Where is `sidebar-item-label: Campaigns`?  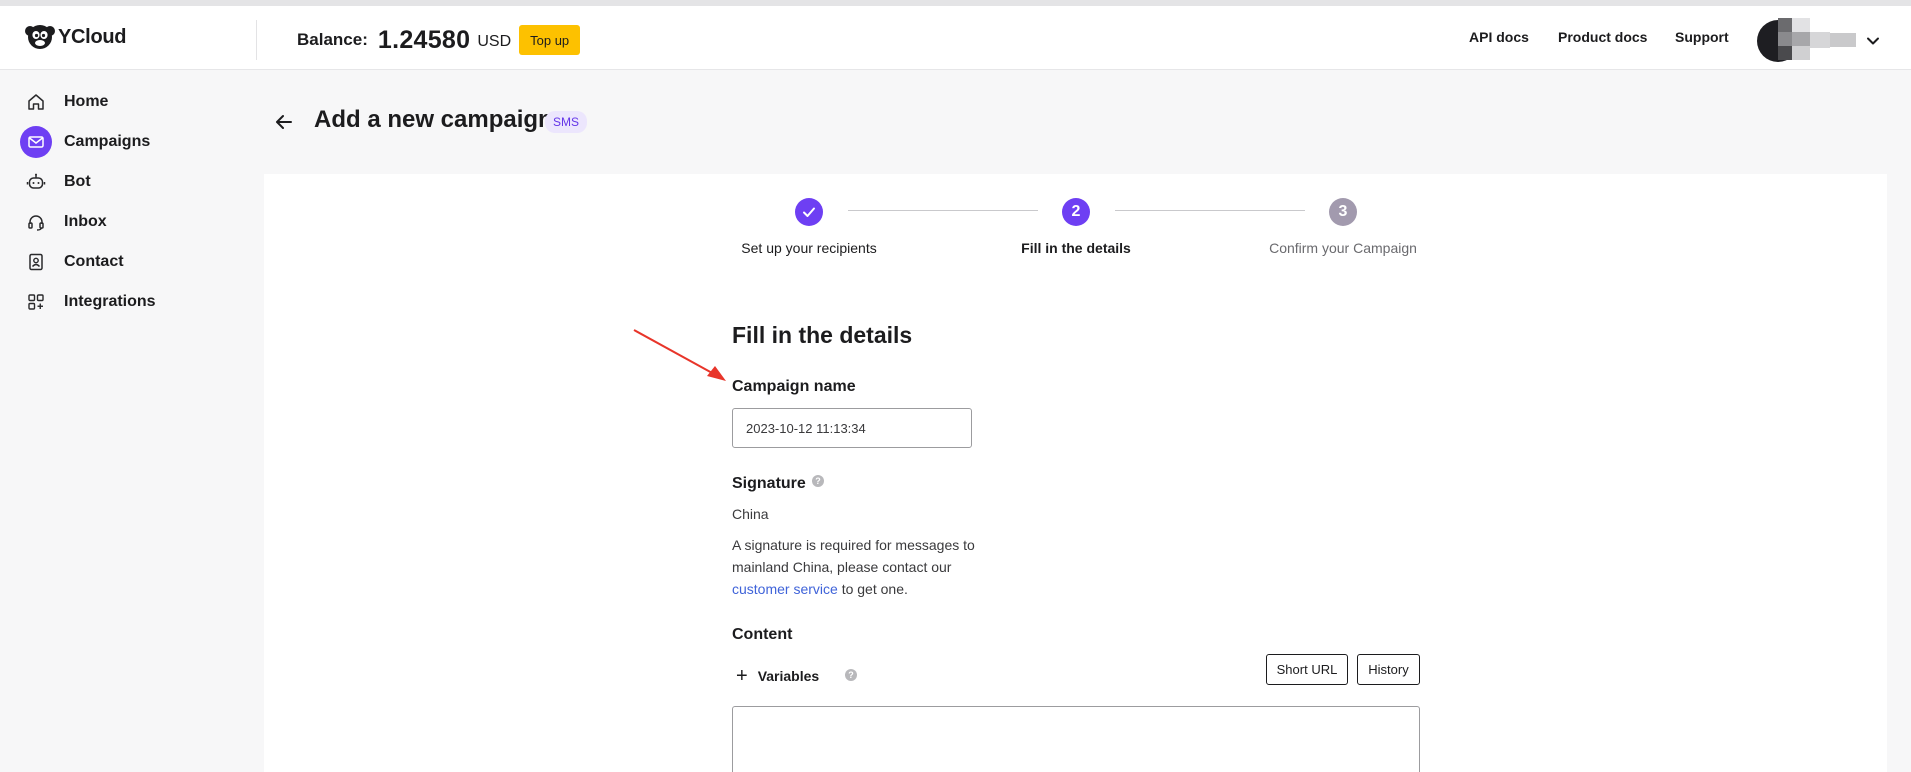
sidebar-item-label: Campaigns is located at coordinates (107, 141).